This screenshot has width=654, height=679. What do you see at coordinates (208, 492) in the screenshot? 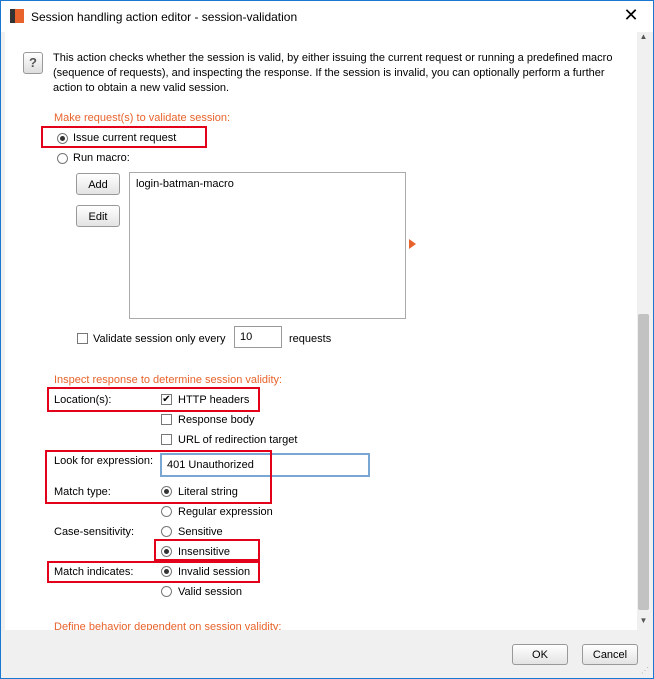
I see `literal-string-label: Literal string` at bounding box center [208, 492].